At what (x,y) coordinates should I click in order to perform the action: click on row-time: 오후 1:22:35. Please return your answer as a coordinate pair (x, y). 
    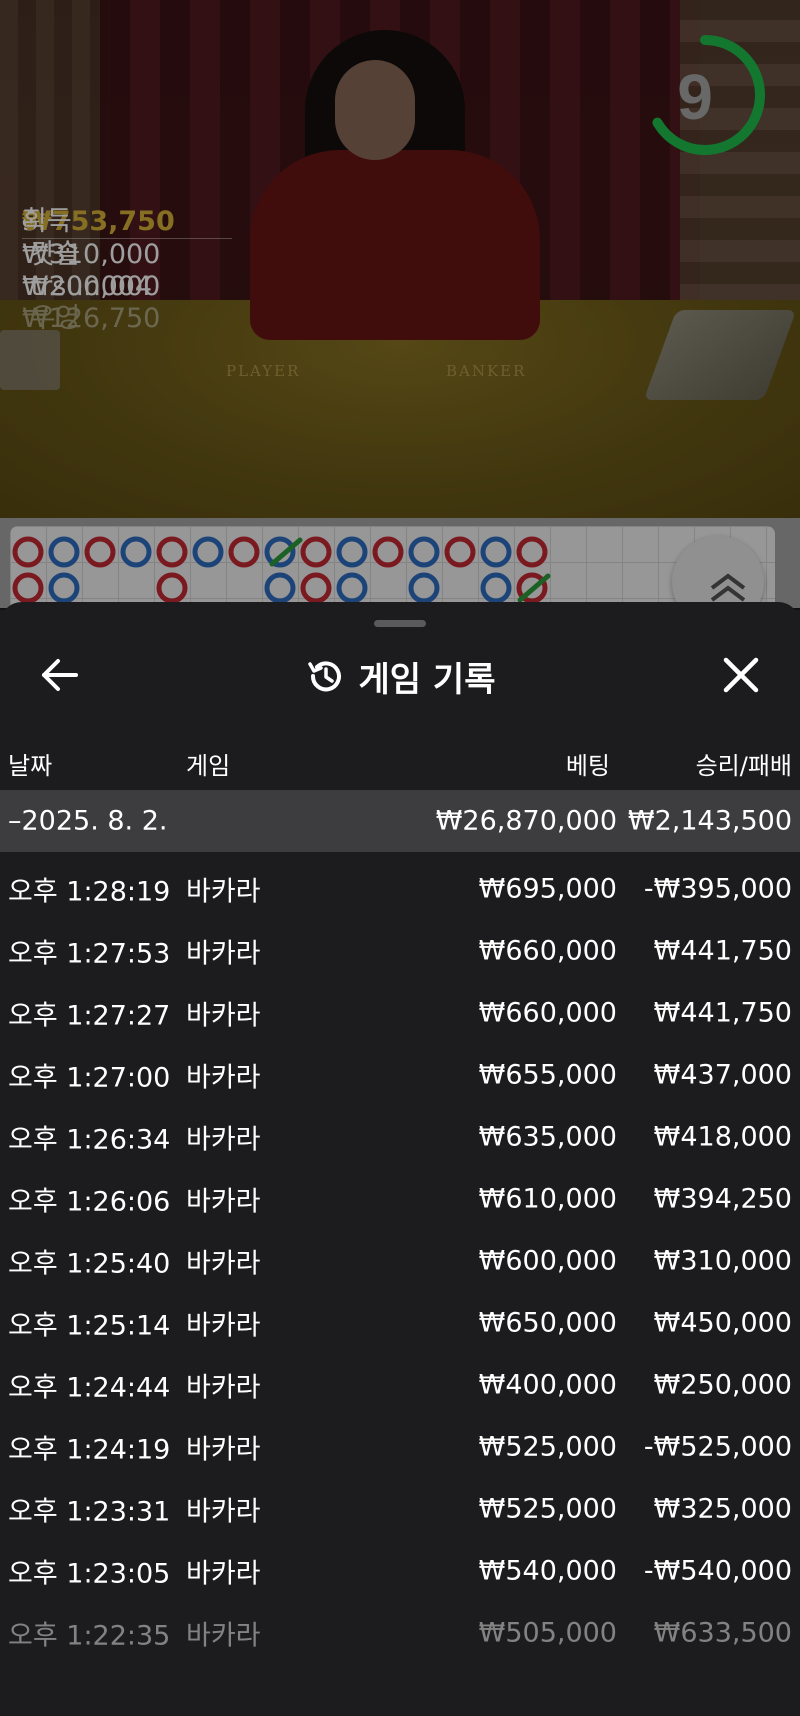
    Looking at the image, I should click on (89, 1636).